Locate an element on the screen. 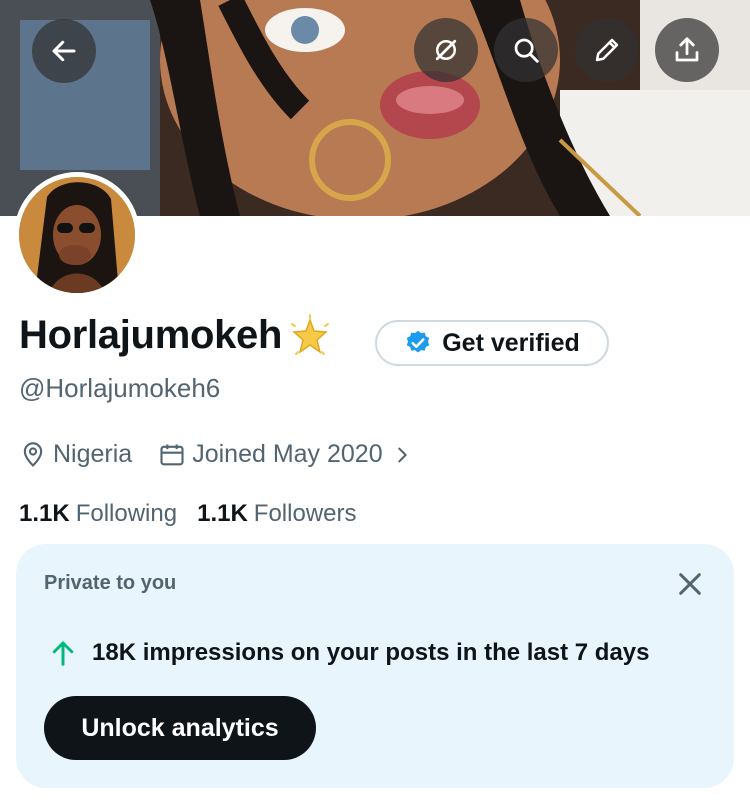 The width and height of the screenshot is (750, 809). back-button is located at coordinates (64, 51).